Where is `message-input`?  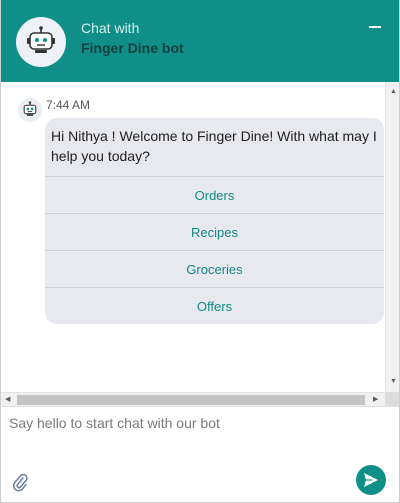 message-input is located at coordinates (200, 434).